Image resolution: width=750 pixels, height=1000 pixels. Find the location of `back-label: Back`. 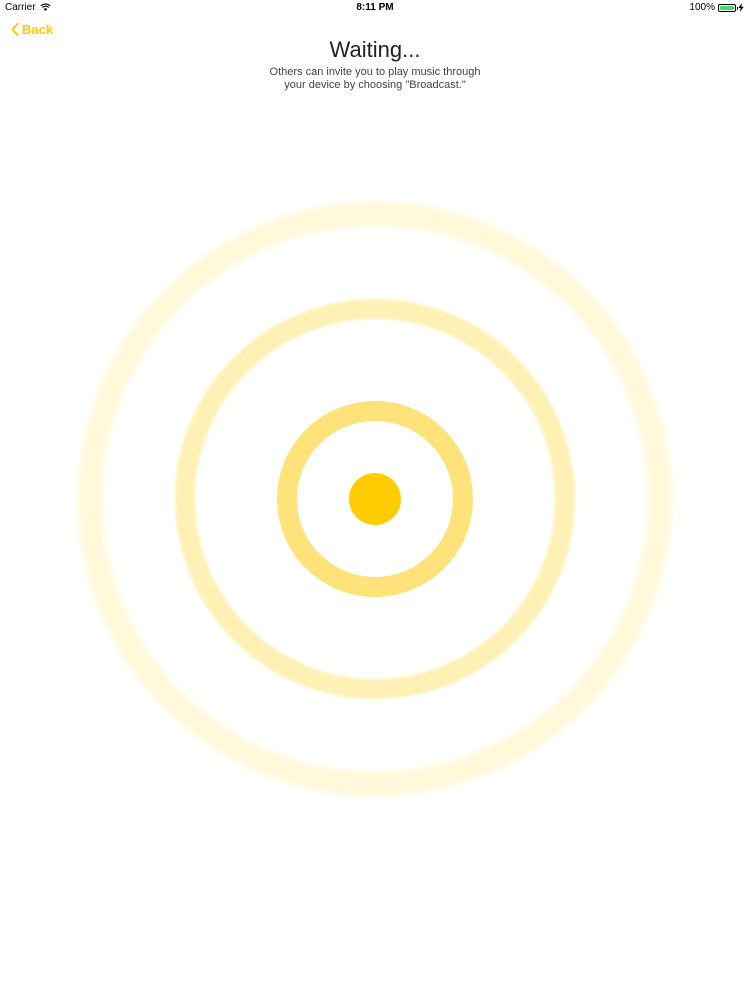

back-label: Back is located at coordinates (38, 29).